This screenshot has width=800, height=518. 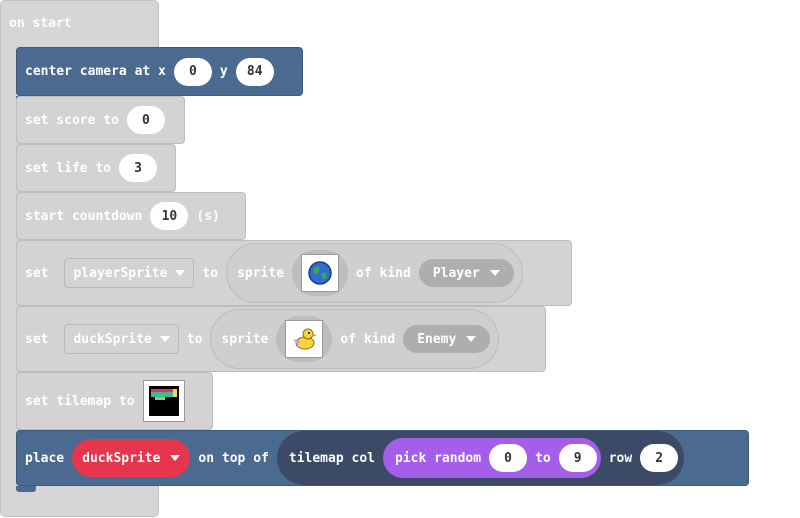 What do you see at coordinates (169, 216) in the screenshot?
I see `countdown-value-input: 10` at bounding box center [169, 216].